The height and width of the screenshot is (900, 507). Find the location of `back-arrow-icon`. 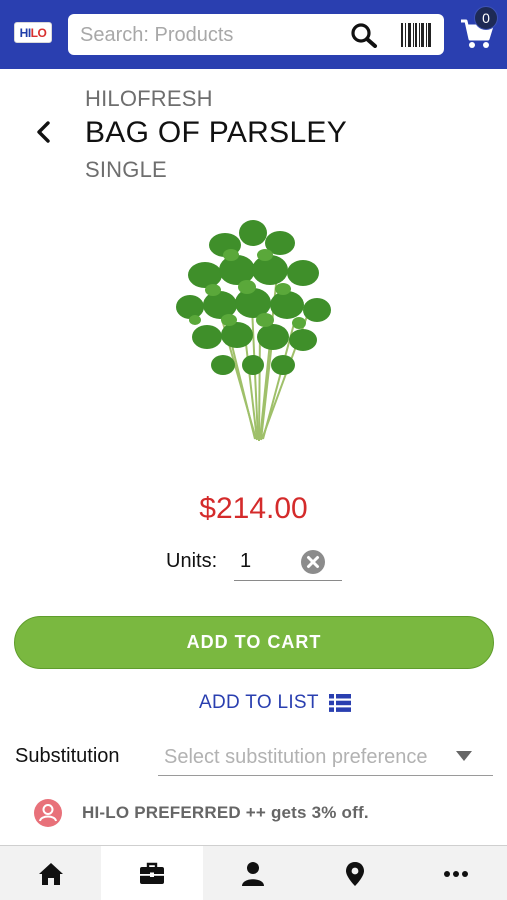

back-arrow-icon is located at coordinates (44, 132).